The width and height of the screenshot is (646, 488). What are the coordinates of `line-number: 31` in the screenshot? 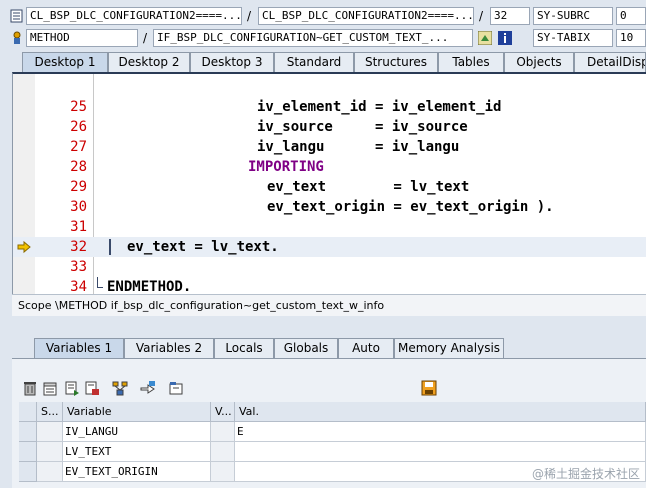 It's located at (78, 227).